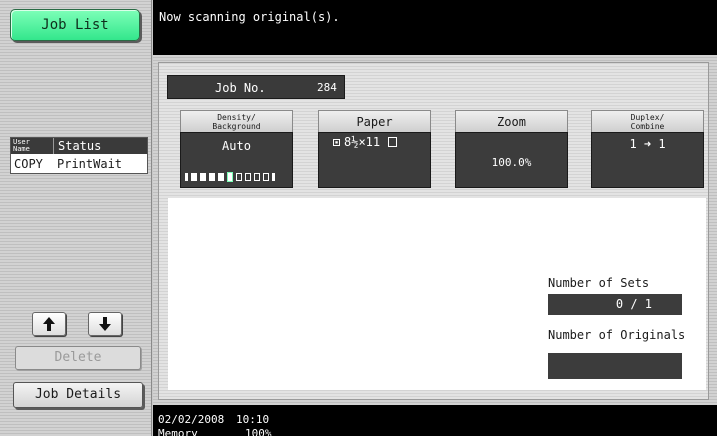  I want to click on paper-label: Paper, so click(374, 121).